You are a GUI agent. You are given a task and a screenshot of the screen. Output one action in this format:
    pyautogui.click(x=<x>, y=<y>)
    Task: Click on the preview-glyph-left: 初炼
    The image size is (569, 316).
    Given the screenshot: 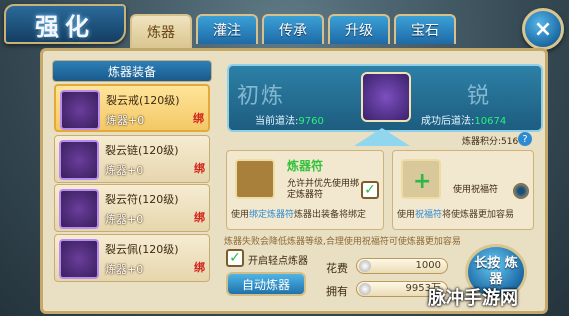 What is the action you would take?
    pyautogui.click(x=261, y=96)
    